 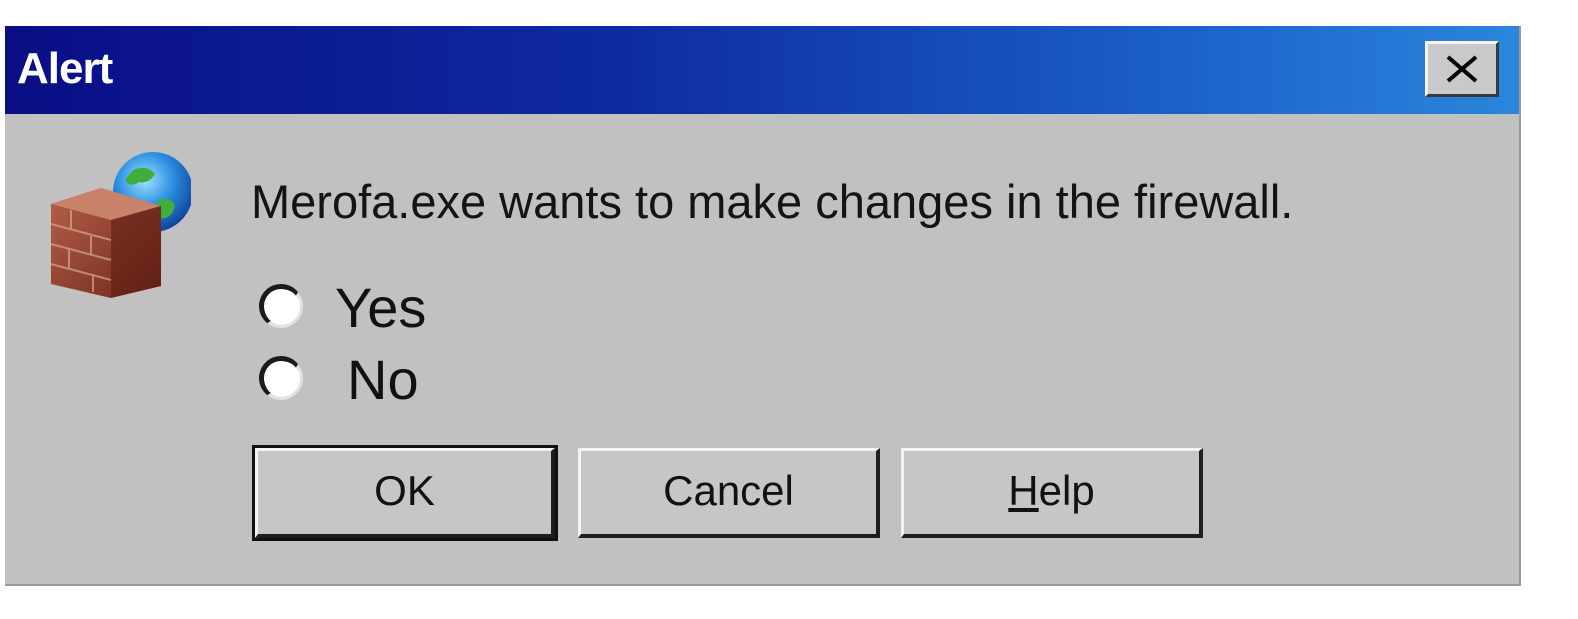 I want to click on ok-button: OK, so click(x=405, y=493).